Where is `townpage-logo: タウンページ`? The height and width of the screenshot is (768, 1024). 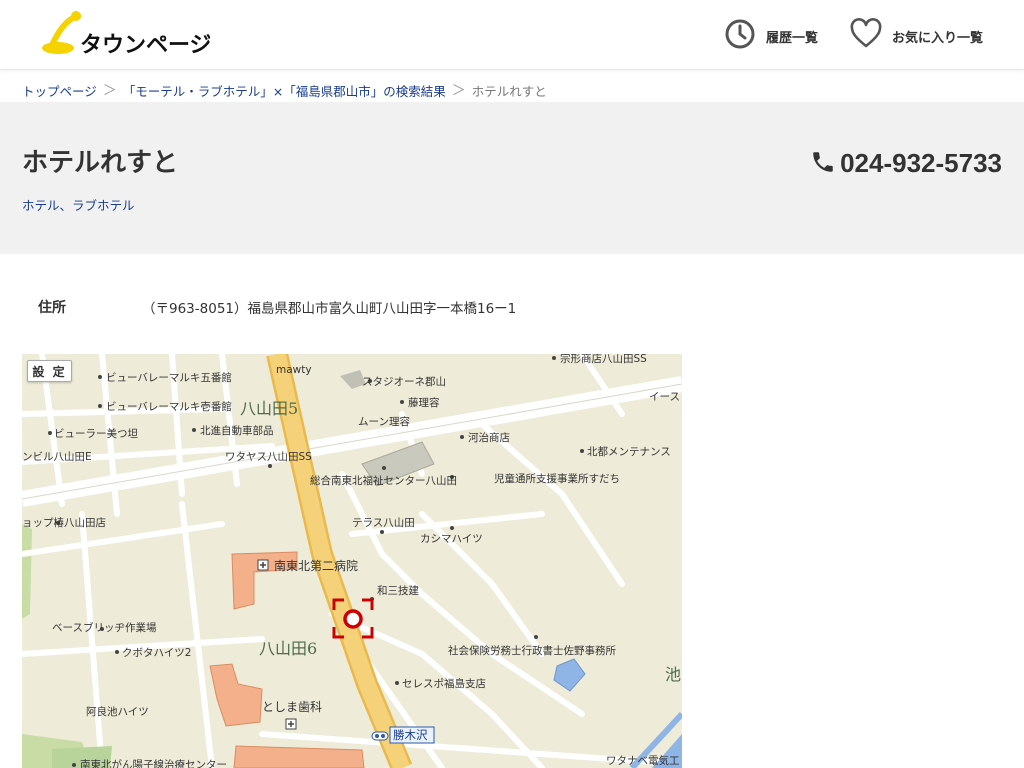
townpage-logo: タウンページ is located at coordinates (126, 35).